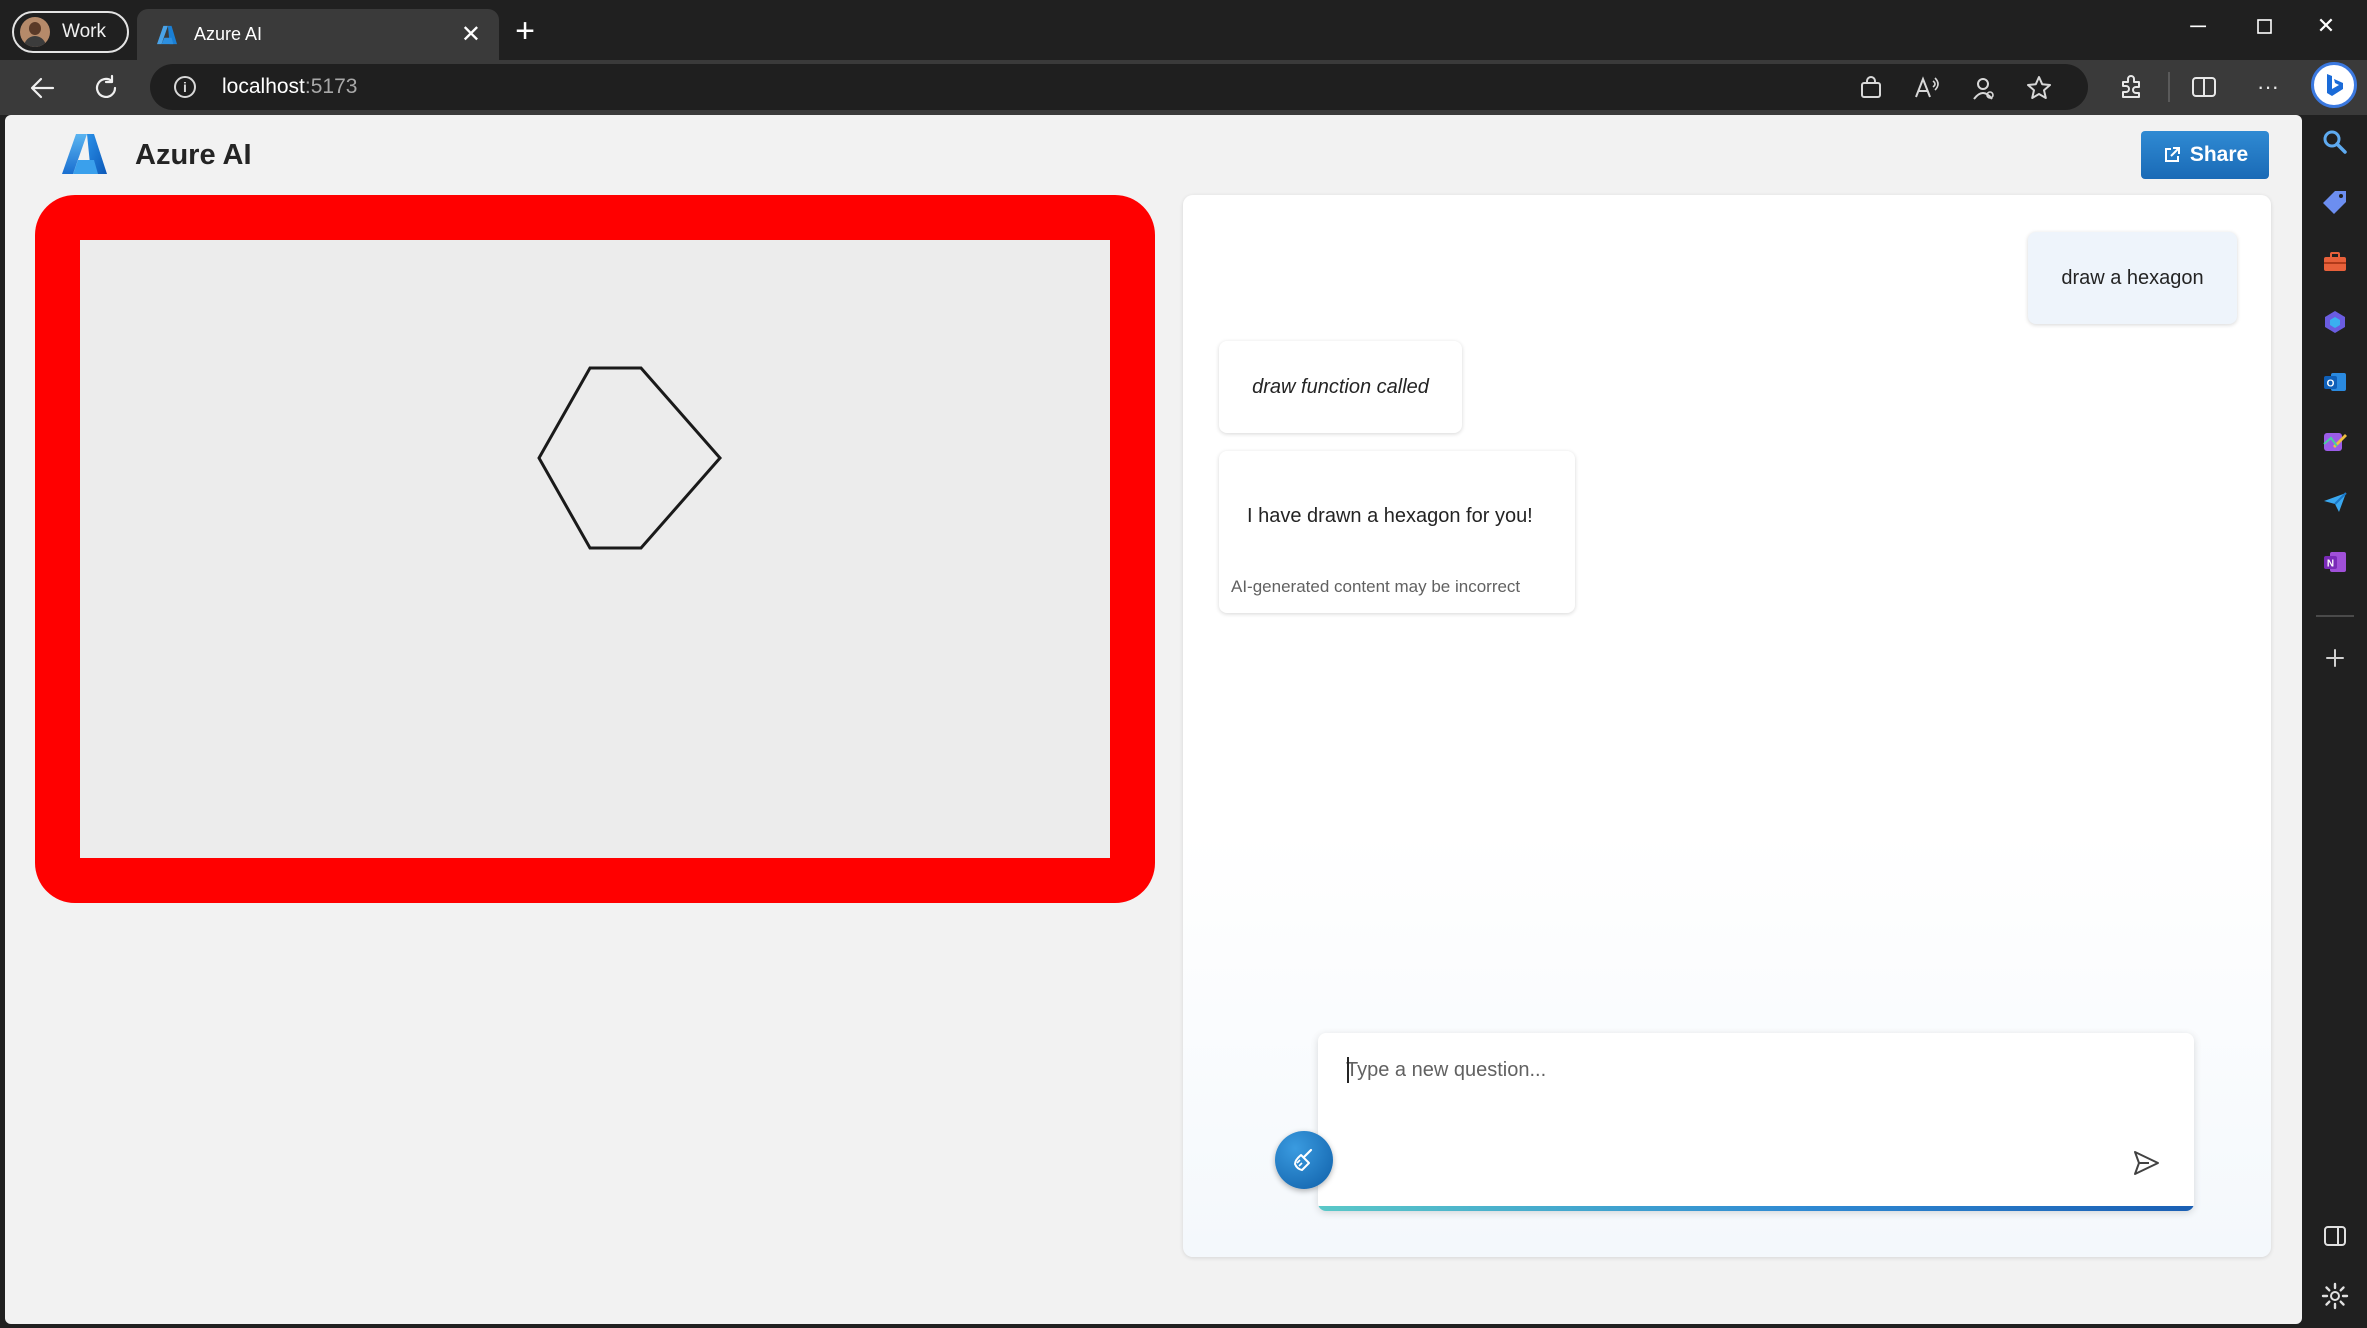 This screenshot has width=2367, height=1328. I want to click on assistant-message-text: I have drawn a hexagon for you!, so click(1390, 516).